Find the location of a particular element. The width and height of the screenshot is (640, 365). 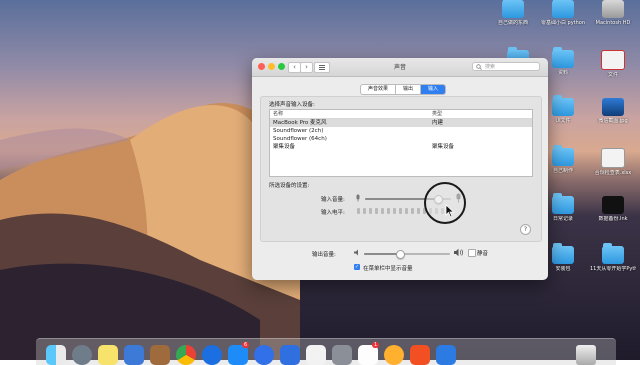

desktop-icon-app: 数据备份.lnk is located at coordinates (613, 209).